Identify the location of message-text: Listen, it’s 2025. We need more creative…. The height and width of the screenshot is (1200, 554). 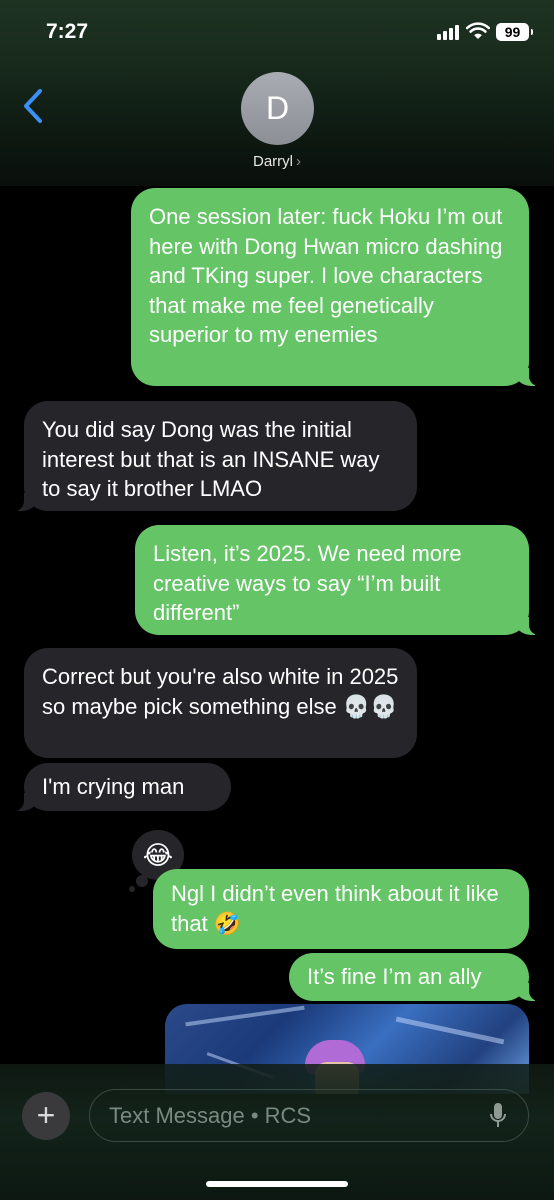
(307, 583).